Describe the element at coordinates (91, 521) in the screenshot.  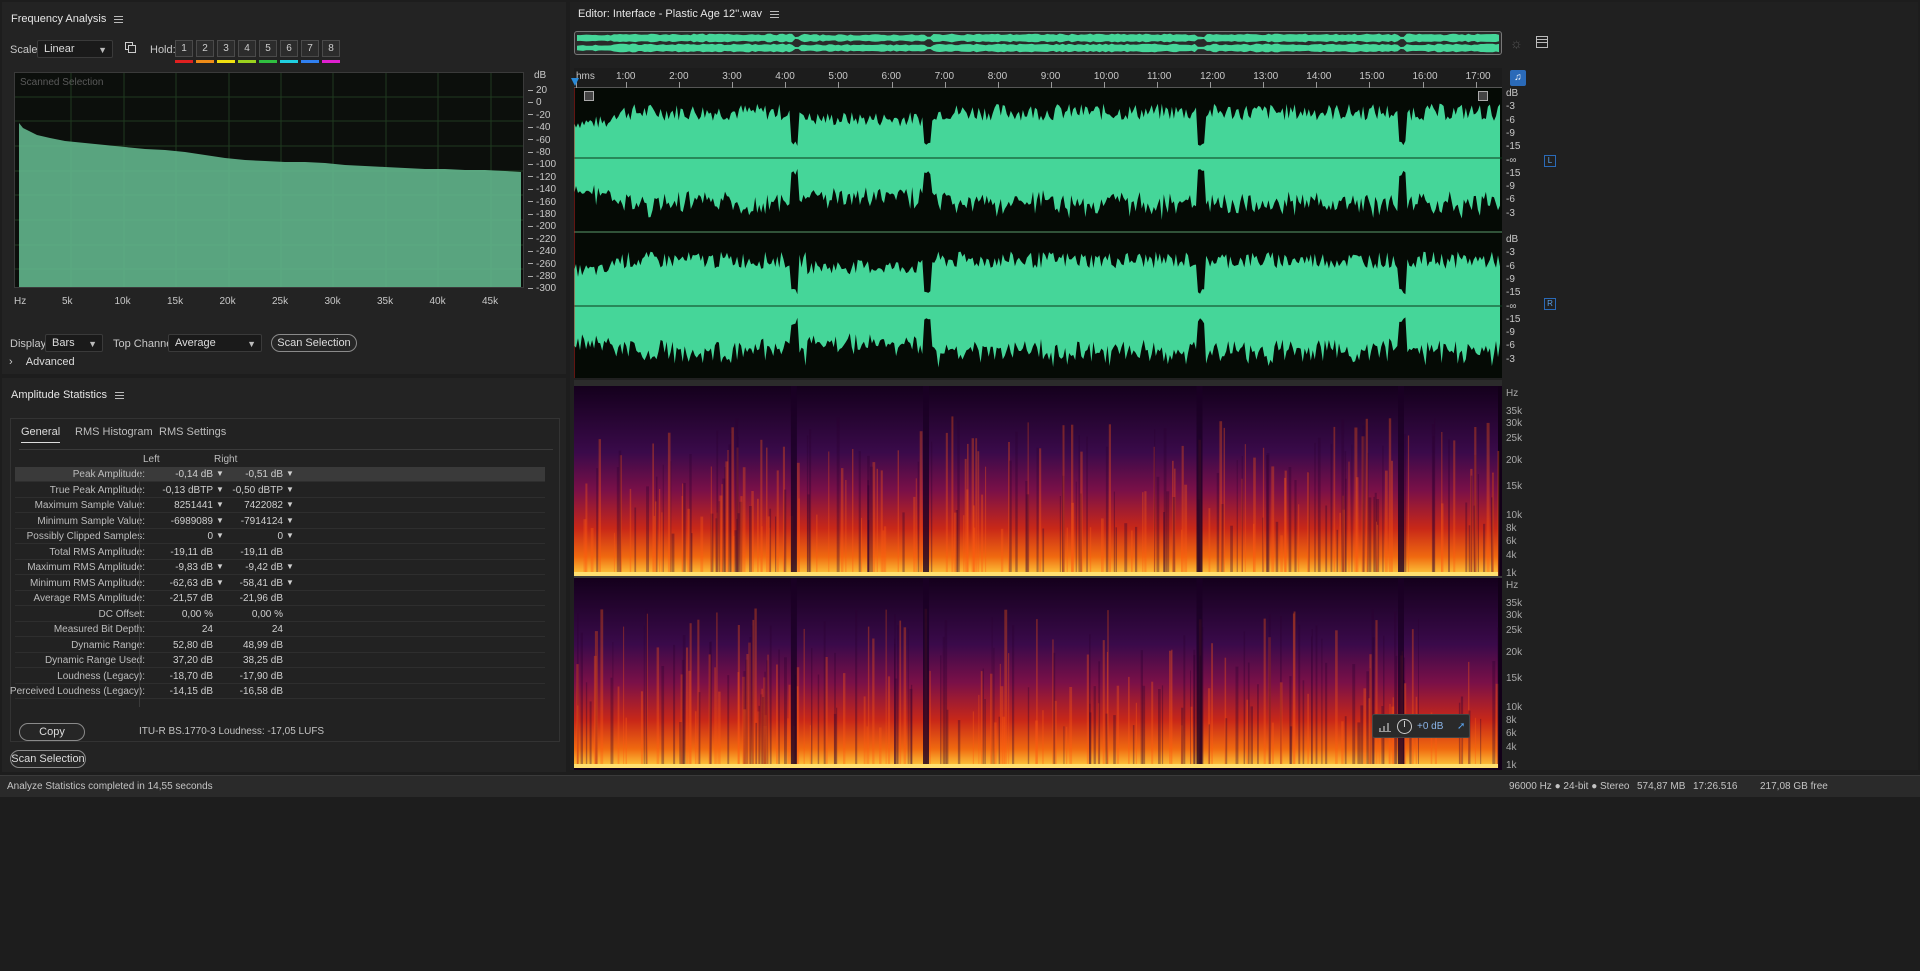
I see `stats-row-label: Minimum Sample Value:` at that location.